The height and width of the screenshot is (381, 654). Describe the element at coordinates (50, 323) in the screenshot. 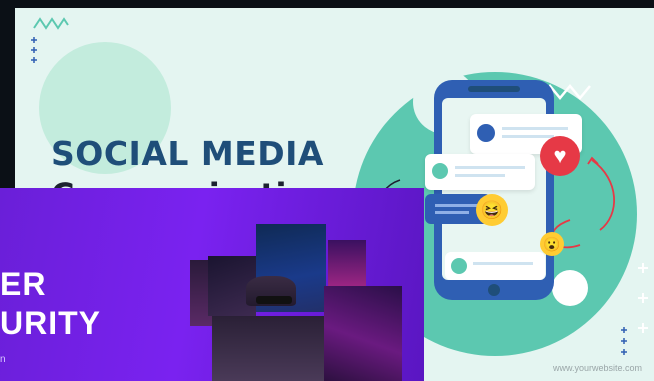

I see `slide-title-line2: URITY` at that location.